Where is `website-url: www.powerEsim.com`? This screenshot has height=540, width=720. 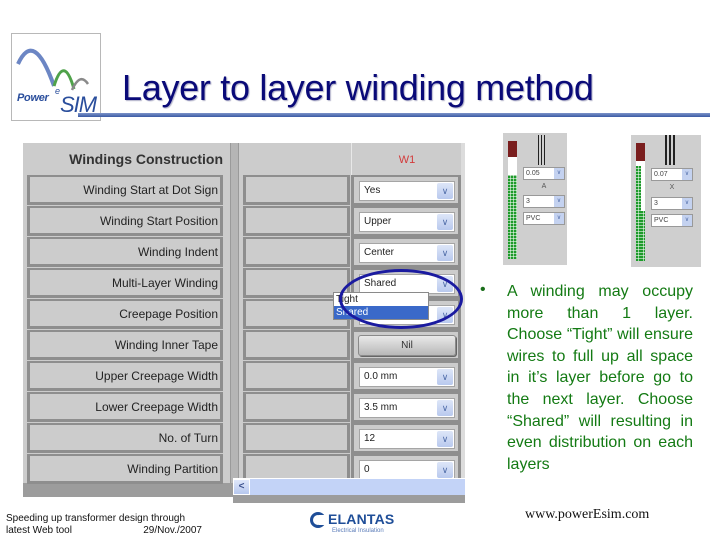 website-url: www.powerEsim.com is located at coordinates (587, 515).